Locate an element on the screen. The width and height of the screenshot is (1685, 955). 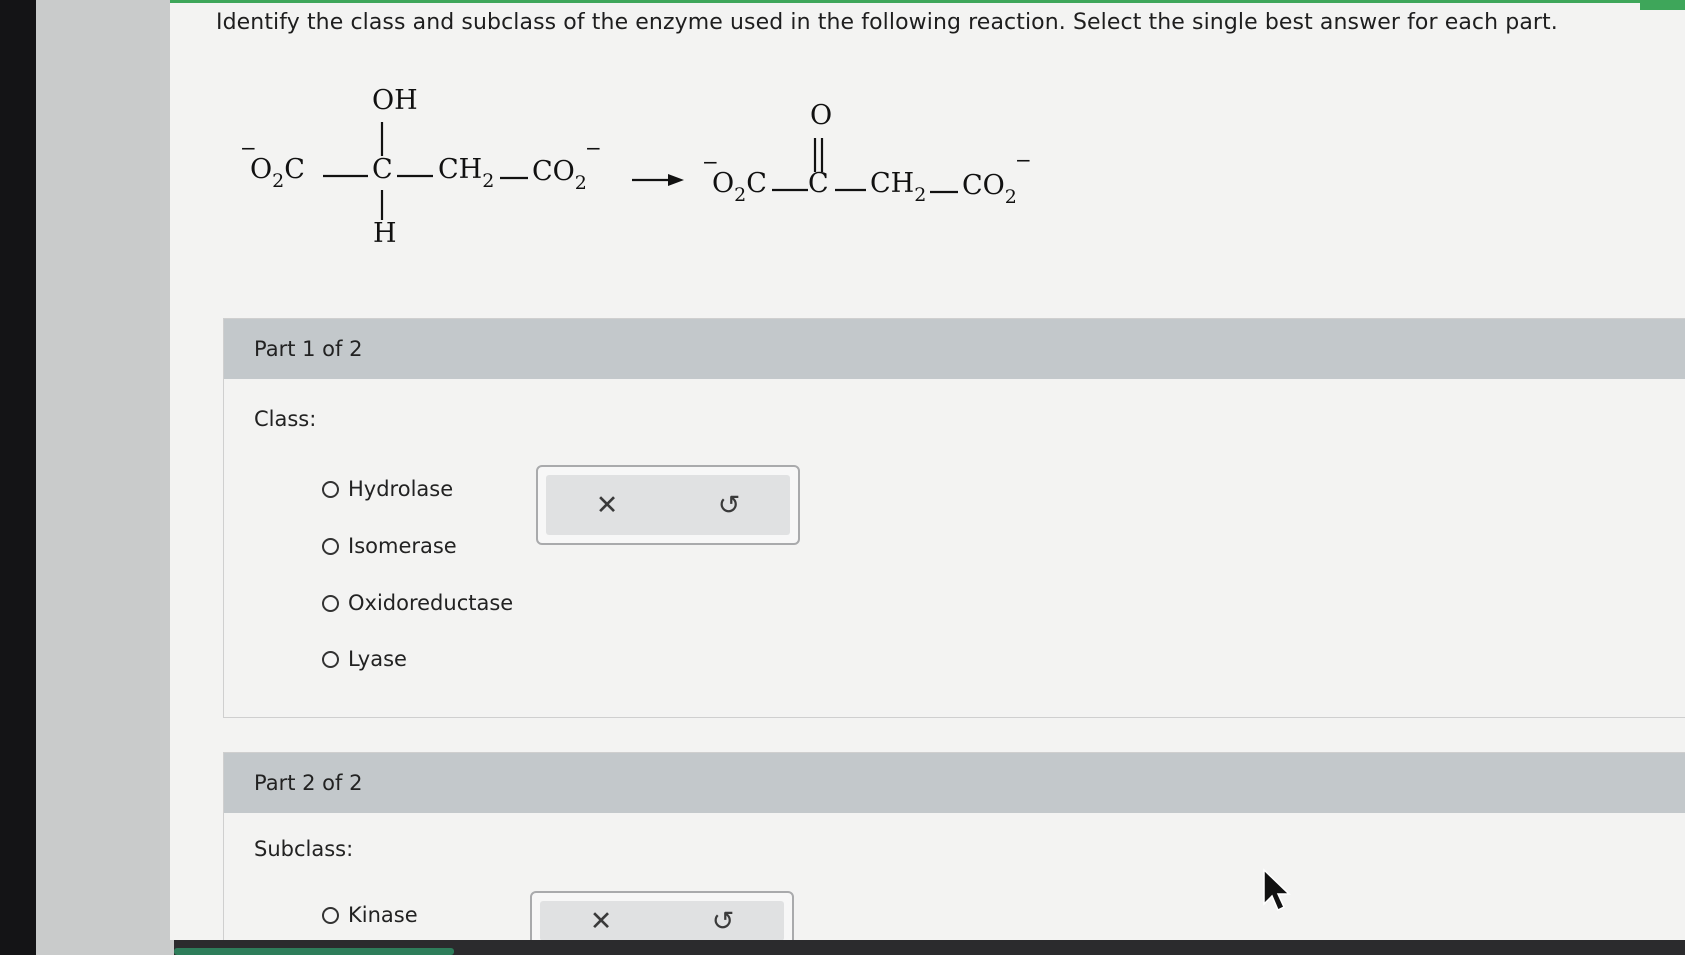
option-lyase: Lyase is located at coordinates (364, 659).